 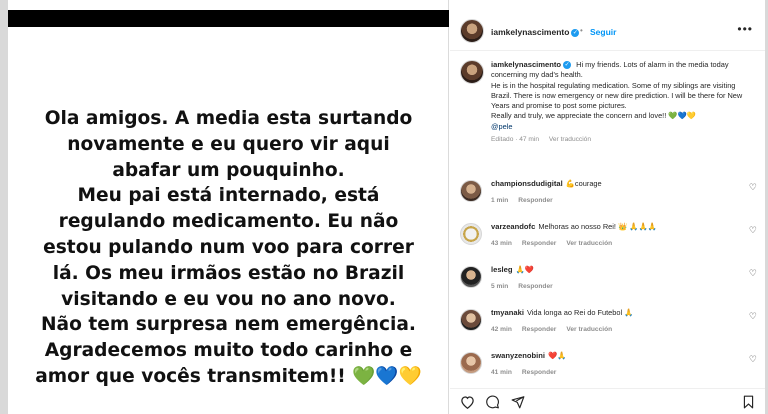 What do you see at coordinates (228, 325) in the screenshot?
I see `story-line: Não tem surpresa nem emergência.` at bounding box center [228, 325].